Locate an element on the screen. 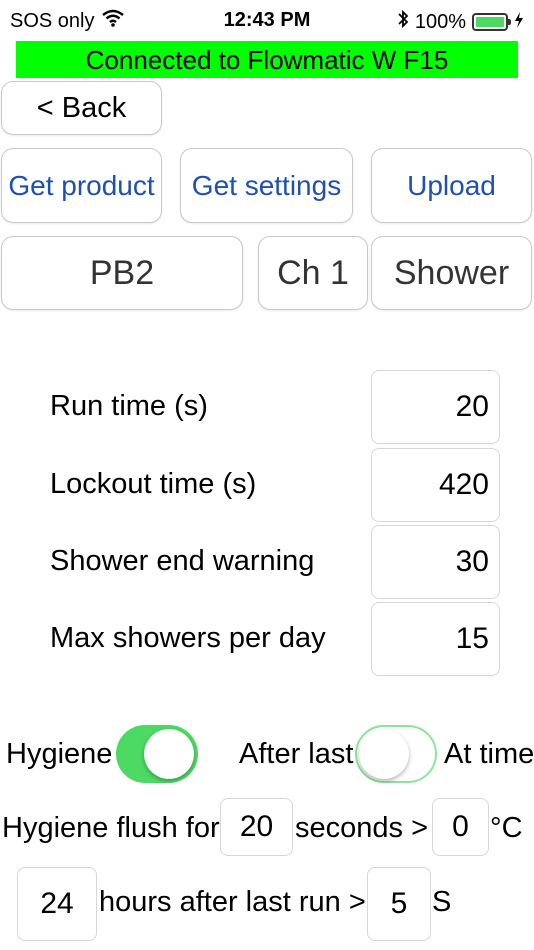  seconds-unit: S is located at coordinates (442, 902).